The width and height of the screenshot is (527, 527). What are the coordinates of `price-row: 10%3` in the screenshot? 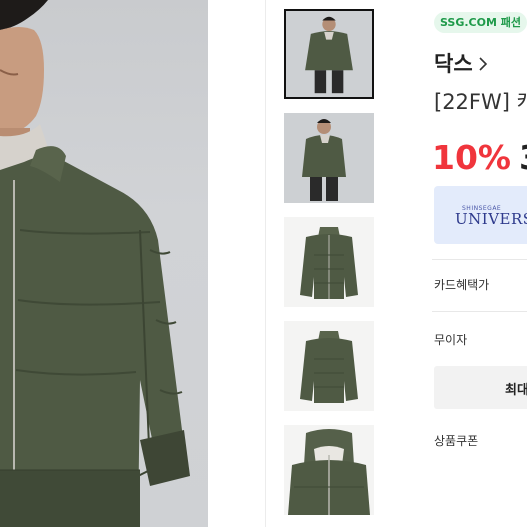 It's located at (479, 157).